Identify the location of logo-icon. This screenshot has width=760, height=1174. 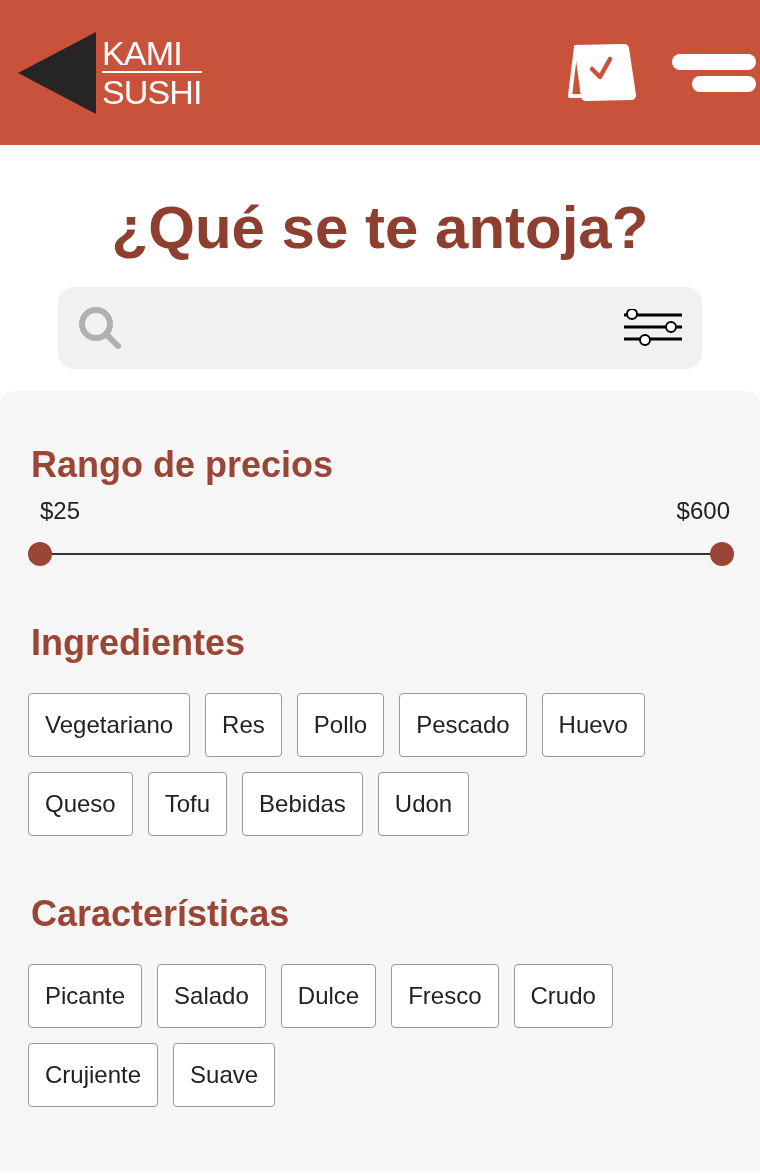
(57, 72).